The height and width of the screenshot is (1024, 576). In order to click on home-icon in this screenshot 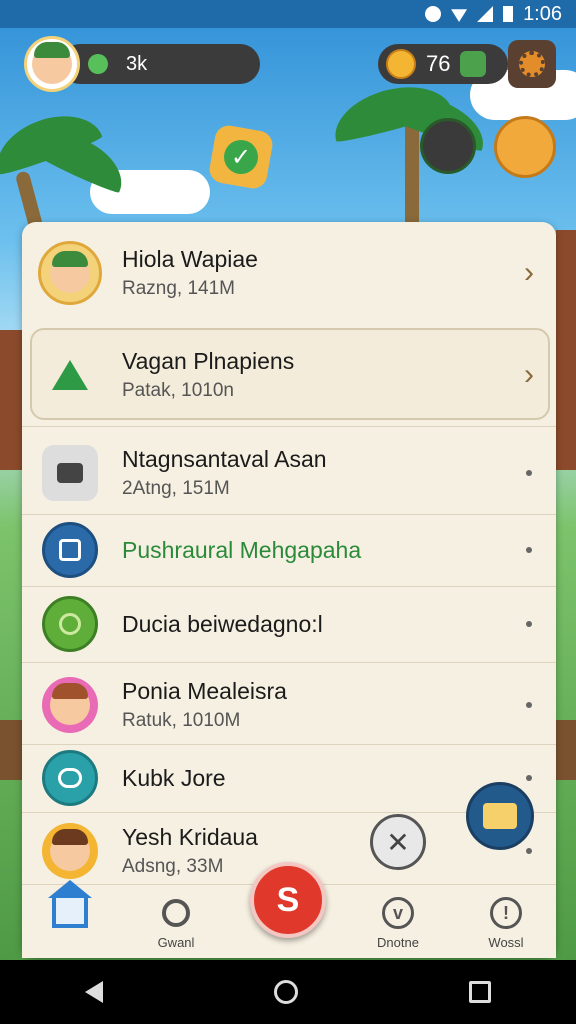, I will do `click(70, 906)`.